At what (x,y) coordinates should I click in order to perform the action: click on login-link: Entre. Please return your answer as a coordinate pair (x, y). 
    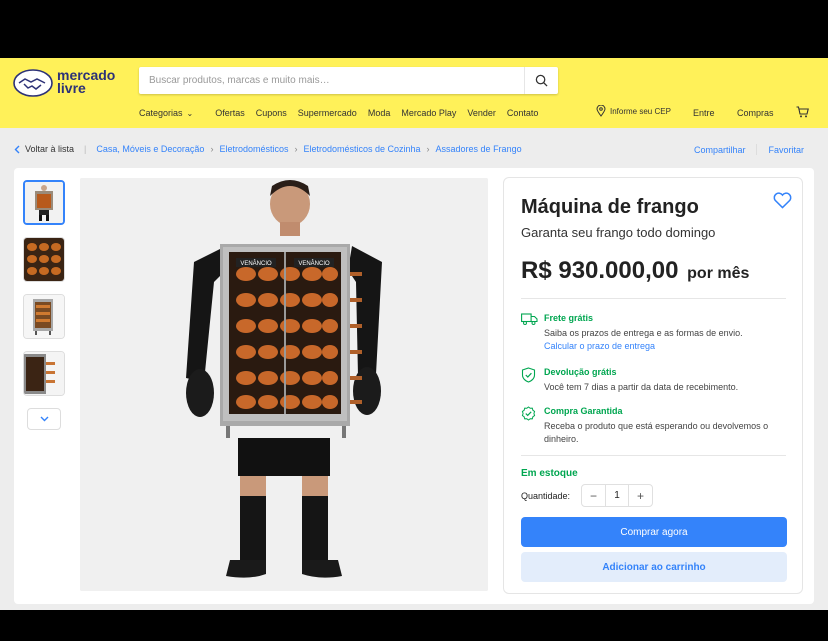
    Looking at the image, I should click on (704, 113).